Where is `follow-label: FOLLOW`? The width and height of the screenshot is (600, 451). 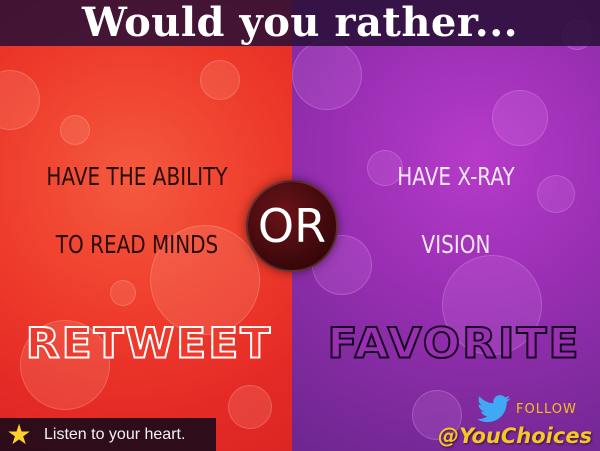 follow-label: FOLLOW is located at coordinates (546, 409).